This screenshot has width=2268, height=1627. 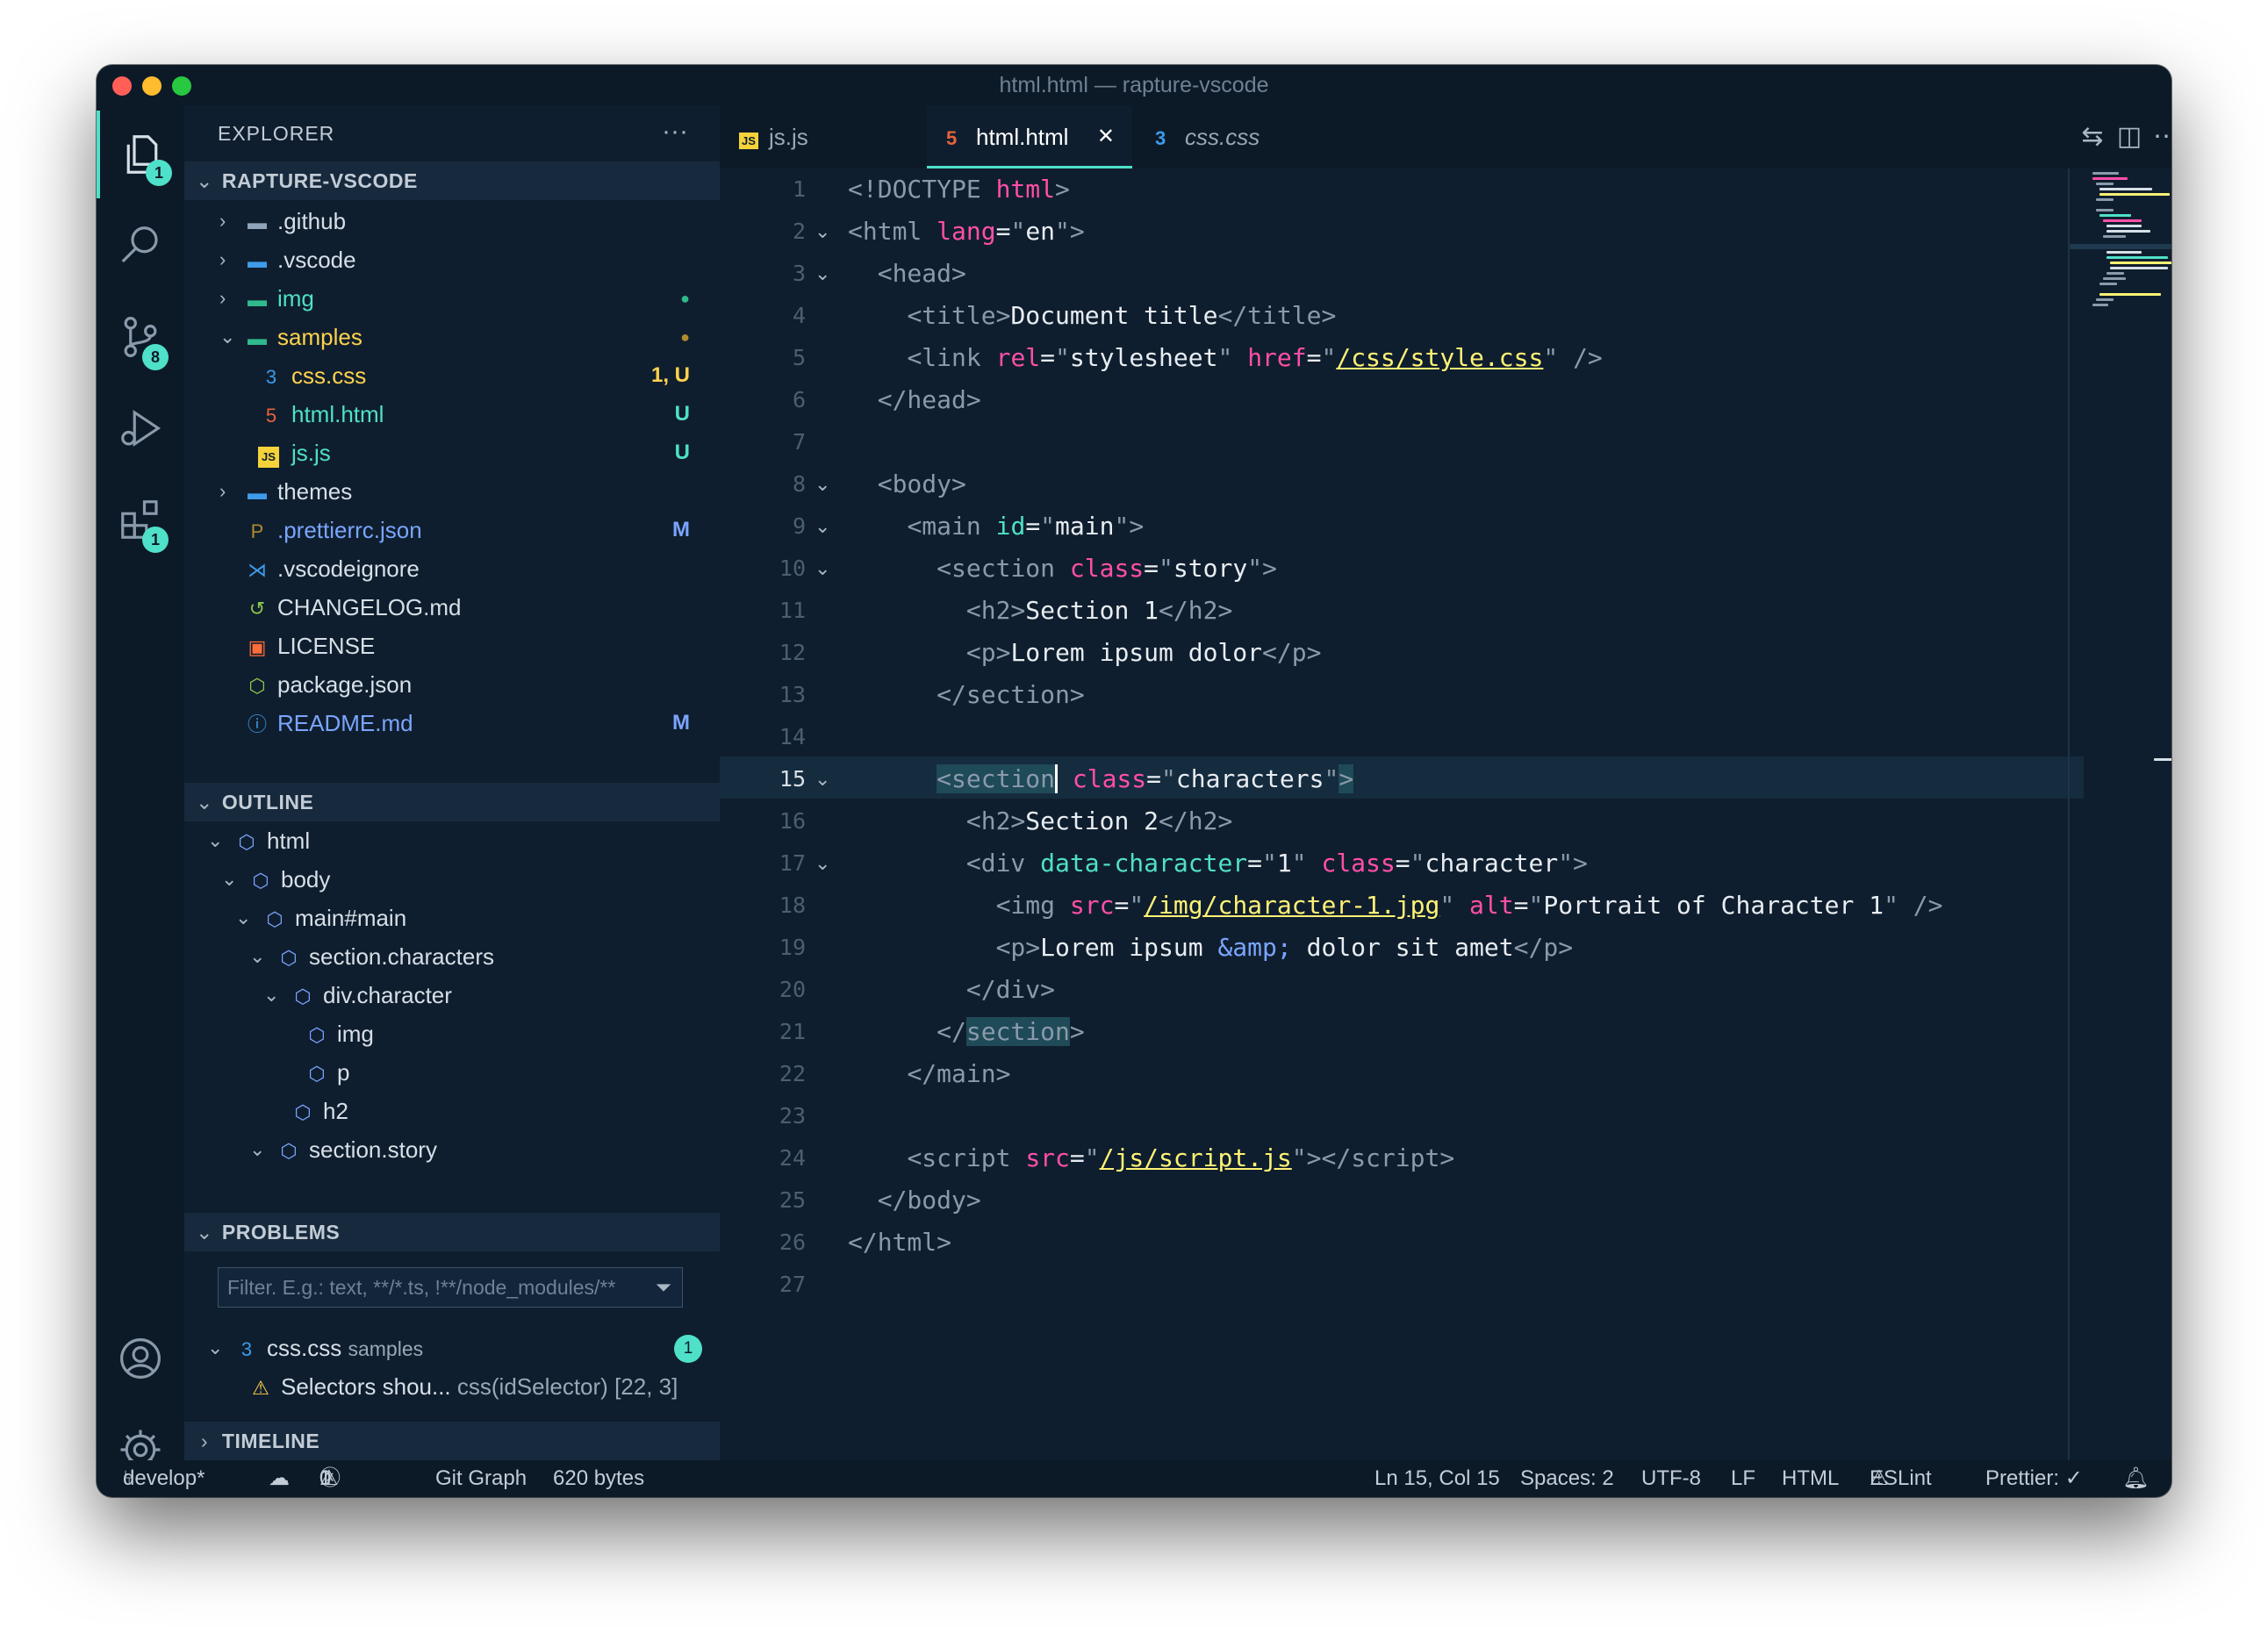 What do you see at coordinates (1011, 694) in the screenshot?
I see `code-line: </section>` at bounding box center [1011, 694].